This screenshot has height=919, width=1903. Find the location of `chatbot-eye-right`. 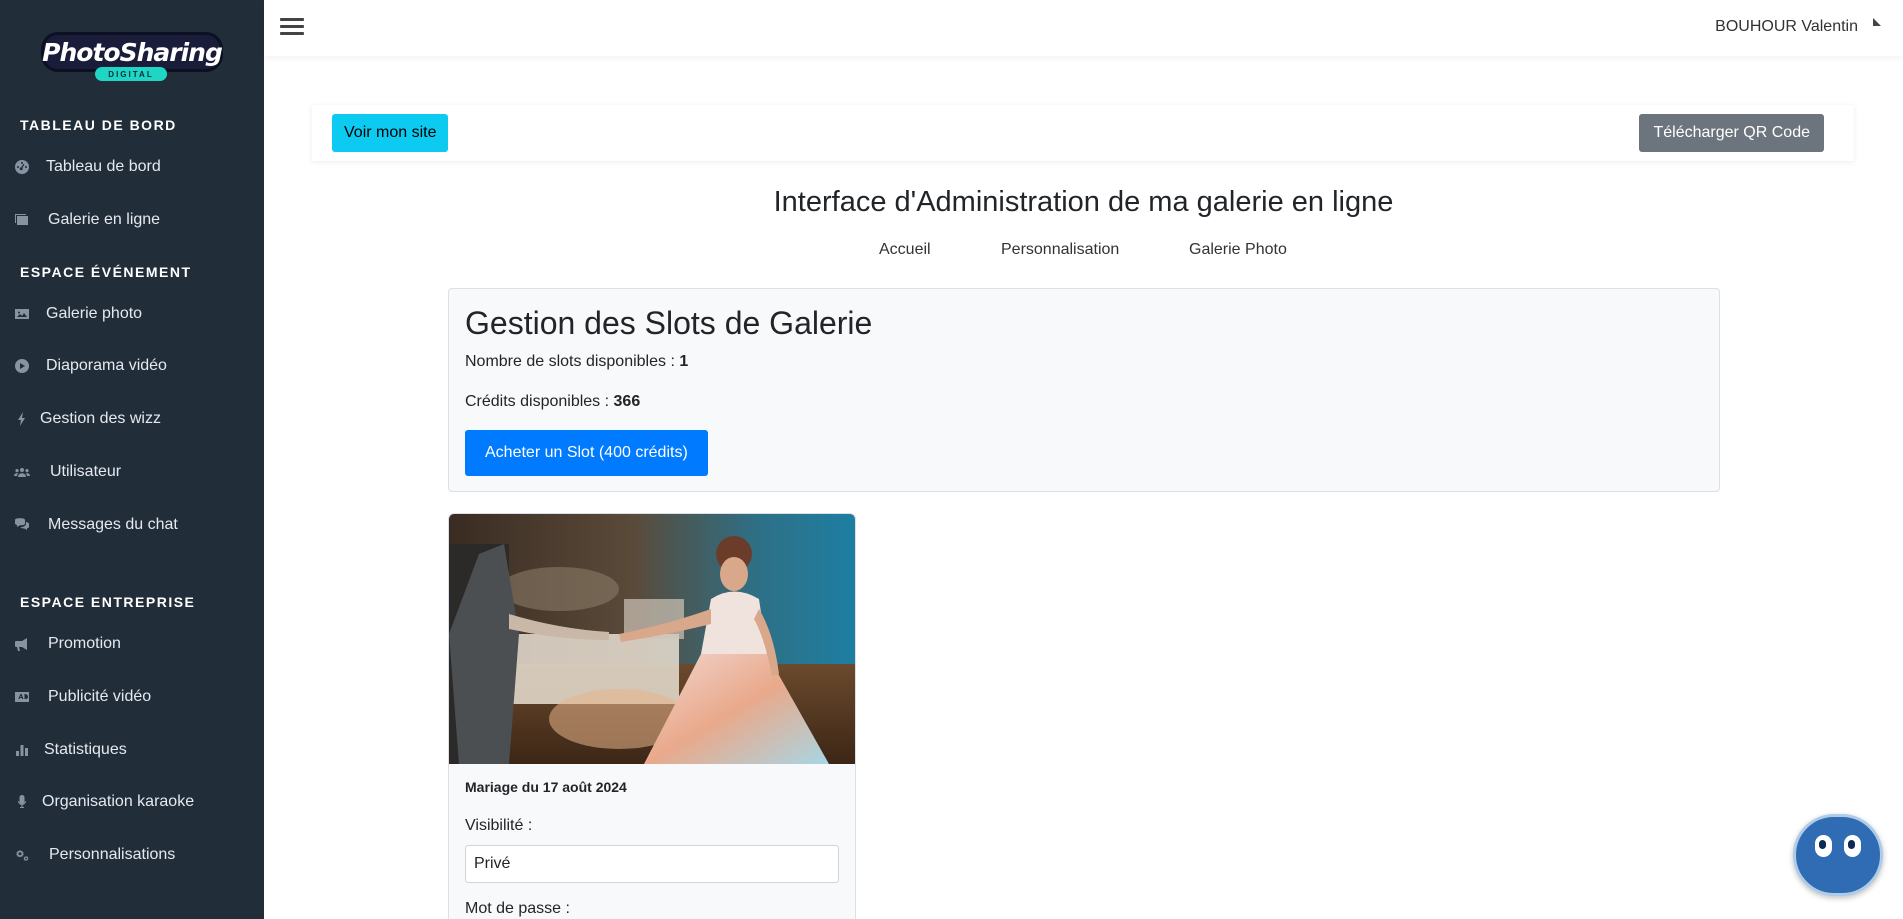

chatbot-eye-right is located at coordinates (1852, 846).